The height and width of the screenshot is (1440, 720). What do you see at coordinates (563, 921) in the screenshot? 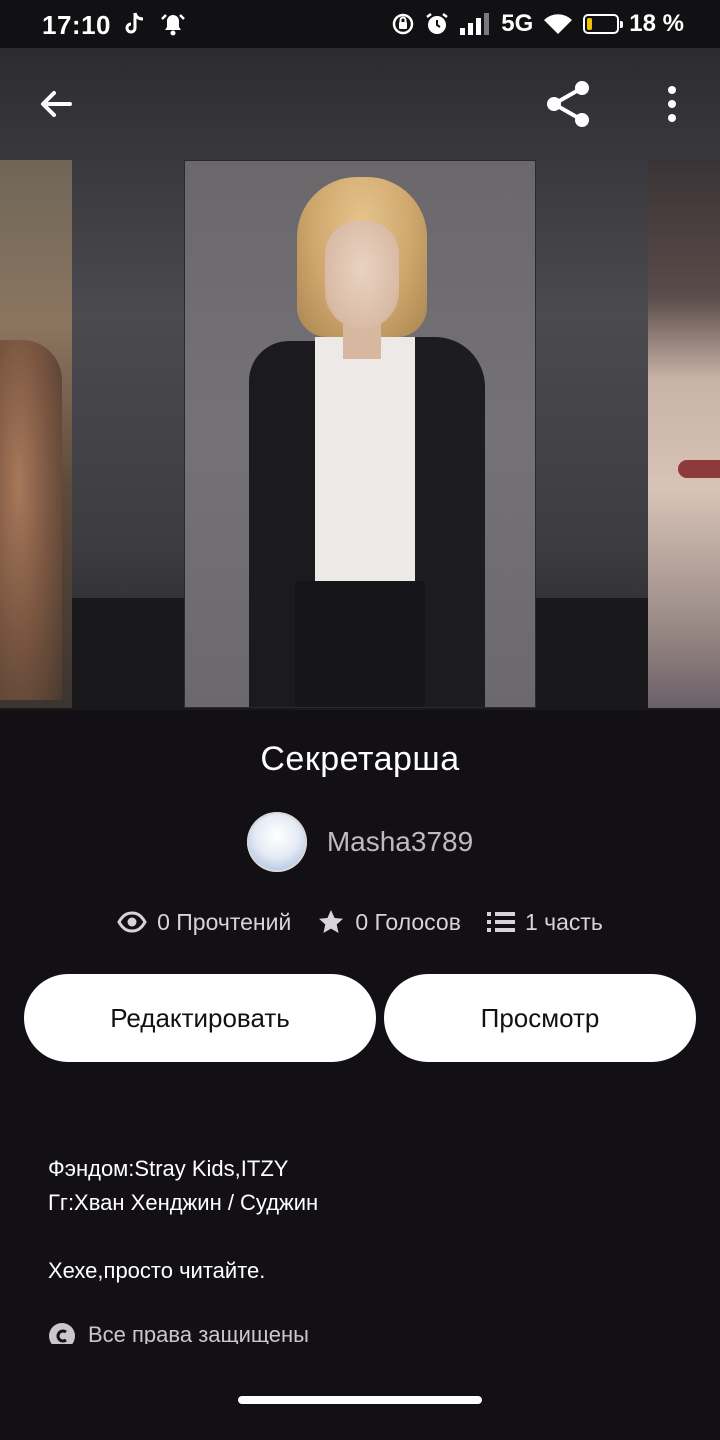
I see `parts-count: 1 часть` at bounding box center [563, 921].